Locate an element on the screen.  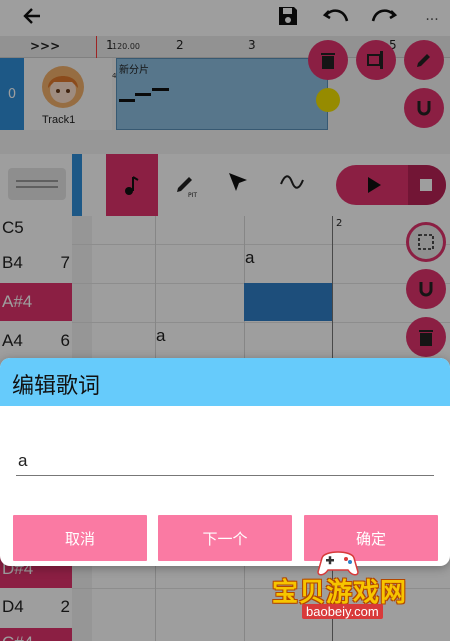
cancel-button: 取消 is located at coordinates (80, 538).